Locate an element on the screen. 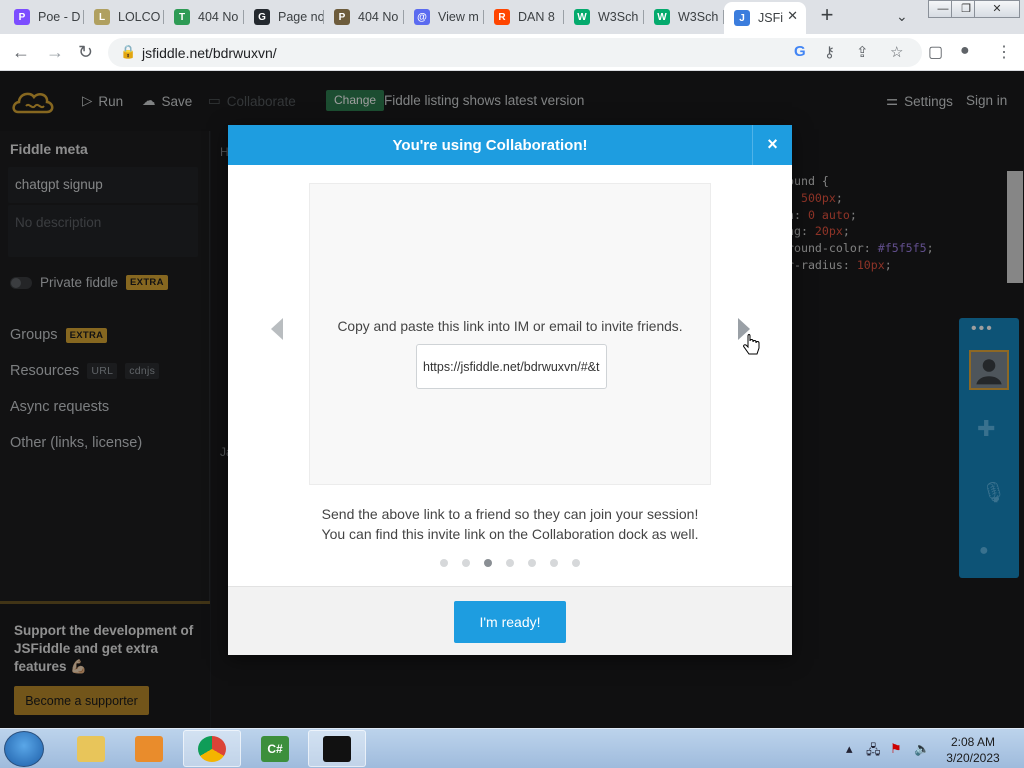  tab-title: LOLCO is located at coordinates (139, 17).